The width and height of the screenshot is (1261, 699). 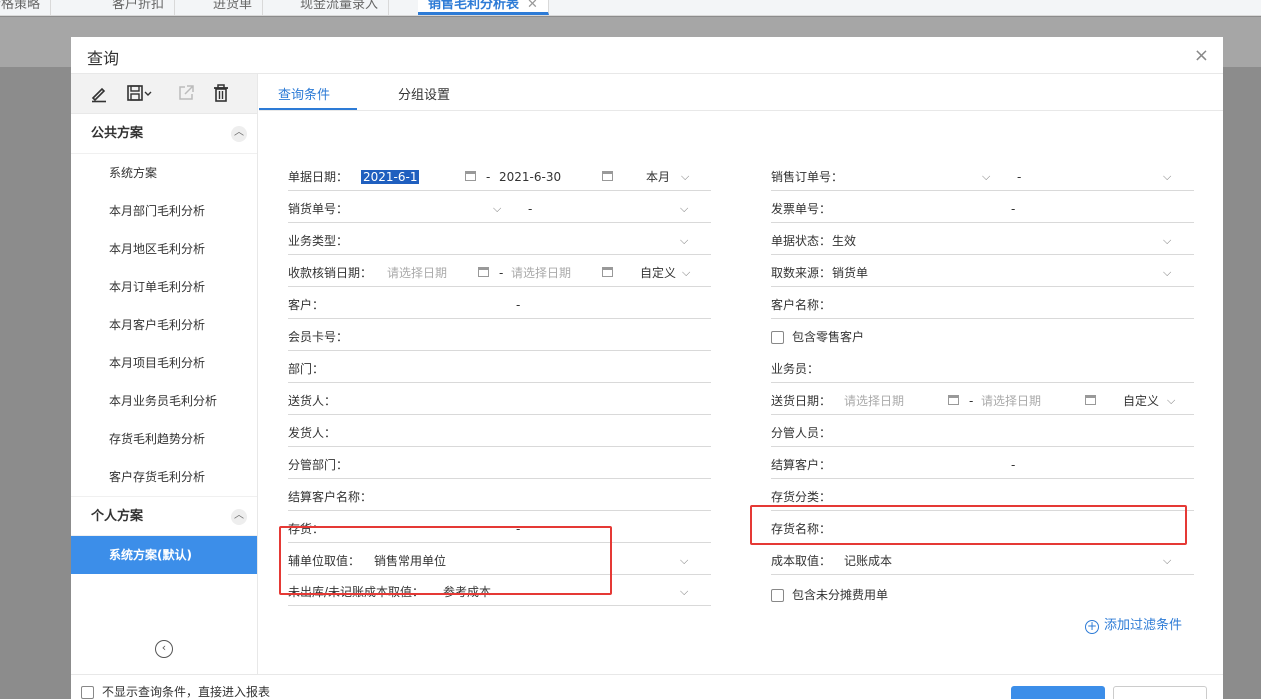 What do you see at coordinates (164, 325) in the screenshot?
I see `scheme-item-customer-margin: 本月客户毛利分析` at bounding box center [164, 325].